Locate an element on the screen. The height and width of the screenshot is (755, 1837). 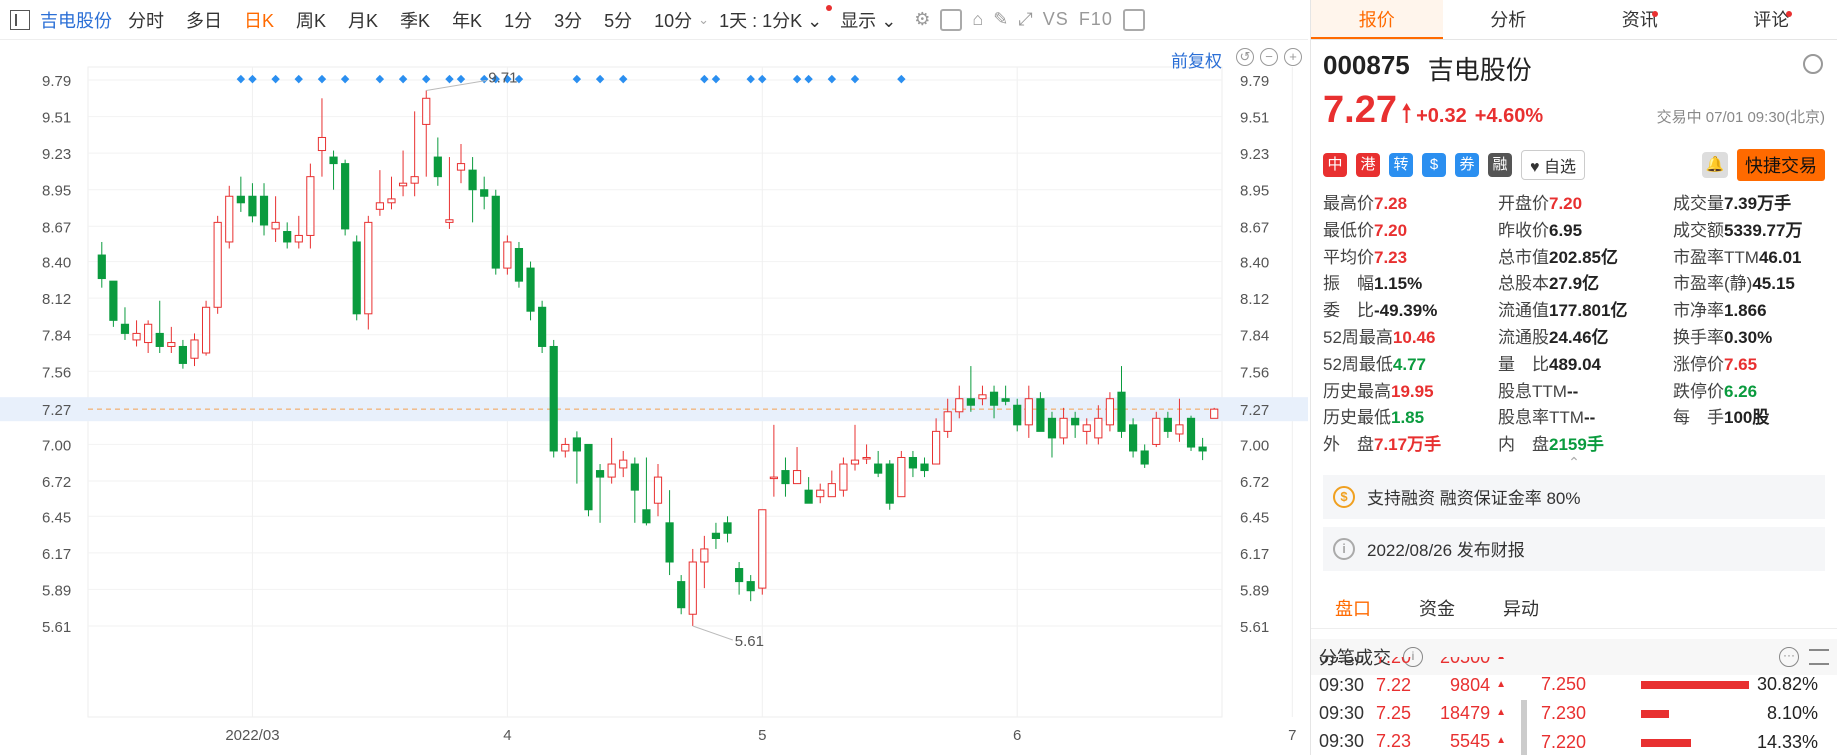
period-tab-6: 年K is located at coordinates (467, 20).